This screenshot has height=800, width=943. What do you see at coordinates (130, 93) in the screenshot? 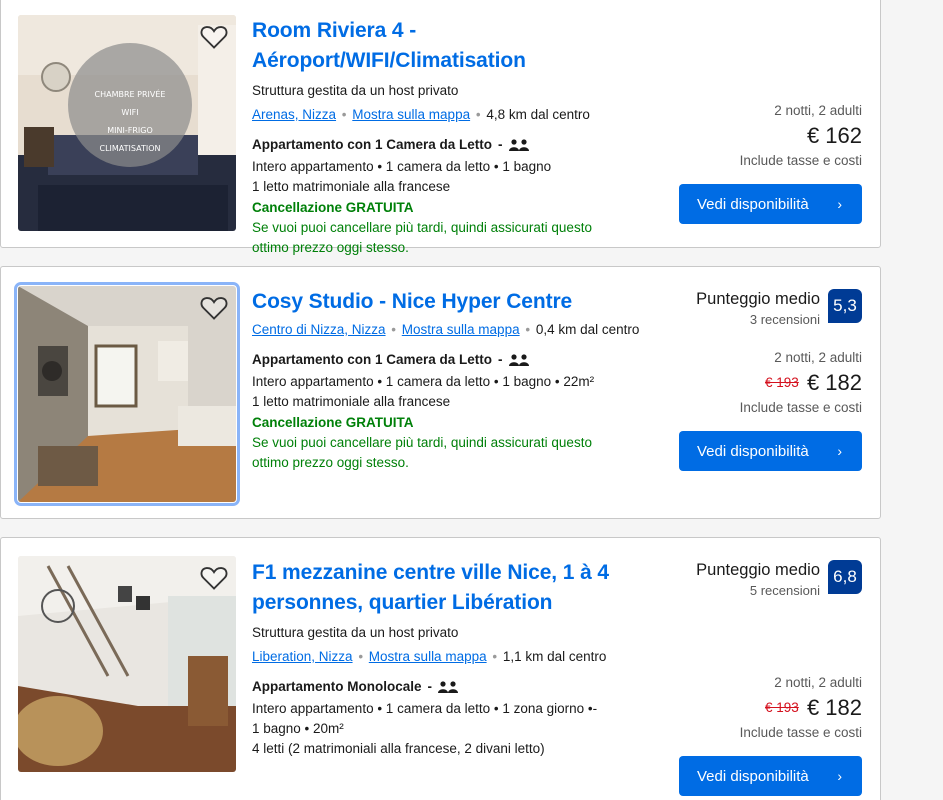
I see `overlay-line-1: CHAMBRE PRIVÉE` at bounding box center [130, 93].